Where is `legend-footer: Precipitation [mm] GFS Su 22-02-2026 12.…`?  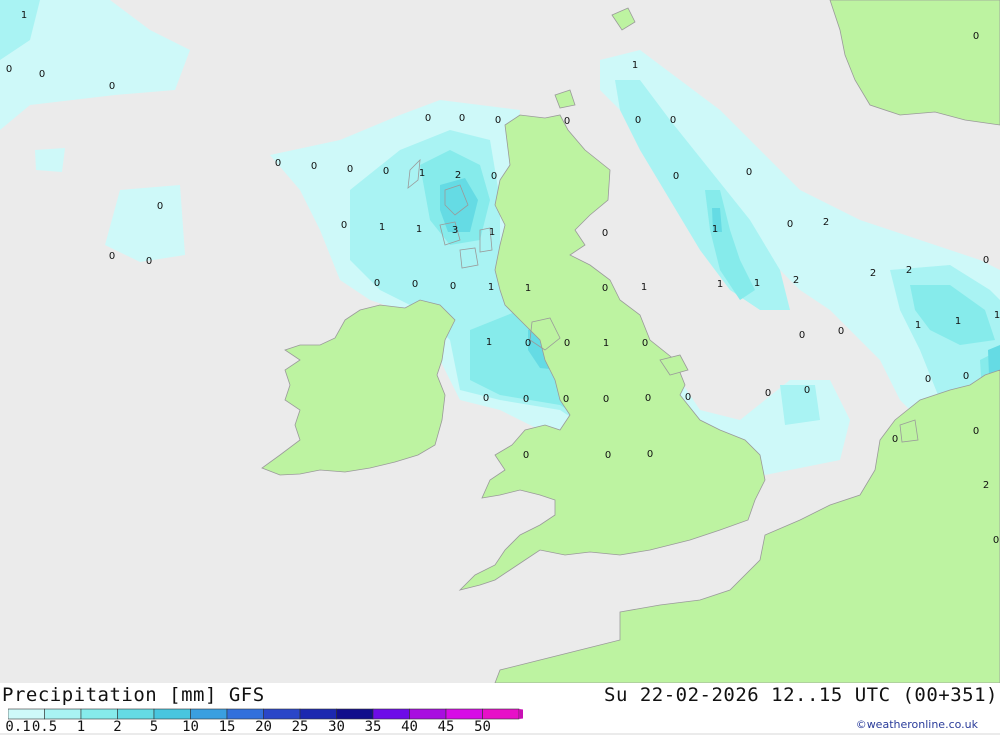
legend-footer: Precipitation [mm] GFS Su 22-02-2026 12.… is located at coordinates (500, 709).